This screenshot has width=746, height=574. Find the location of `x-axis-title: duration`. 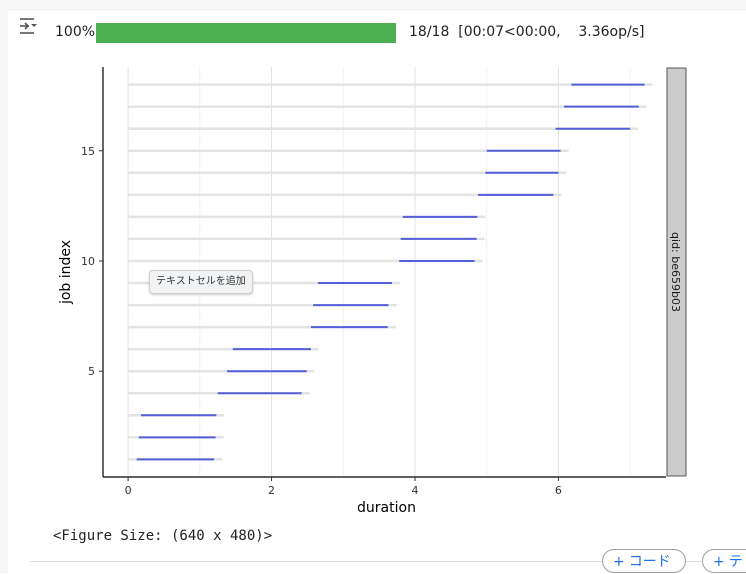

x-axis-title: duration is located at coordinates (386, 508).